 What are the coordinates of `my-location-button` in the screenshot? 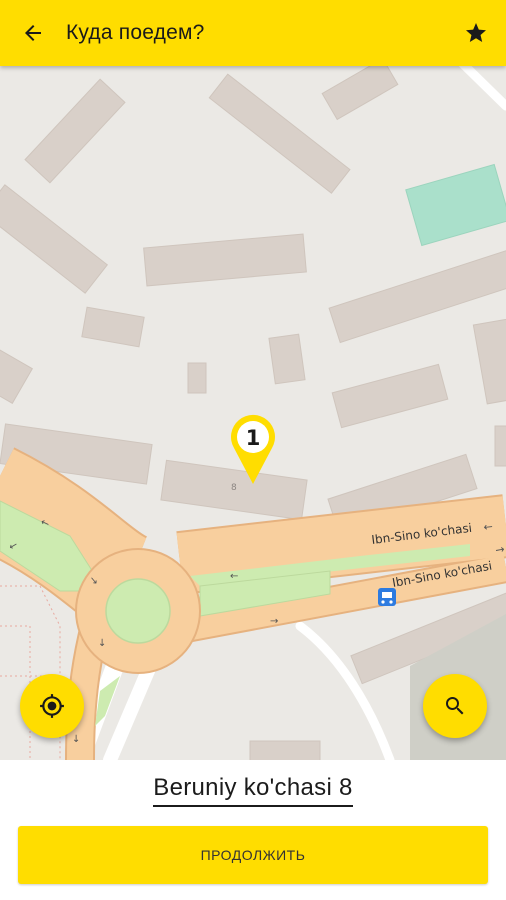 It's located at (52, 706).